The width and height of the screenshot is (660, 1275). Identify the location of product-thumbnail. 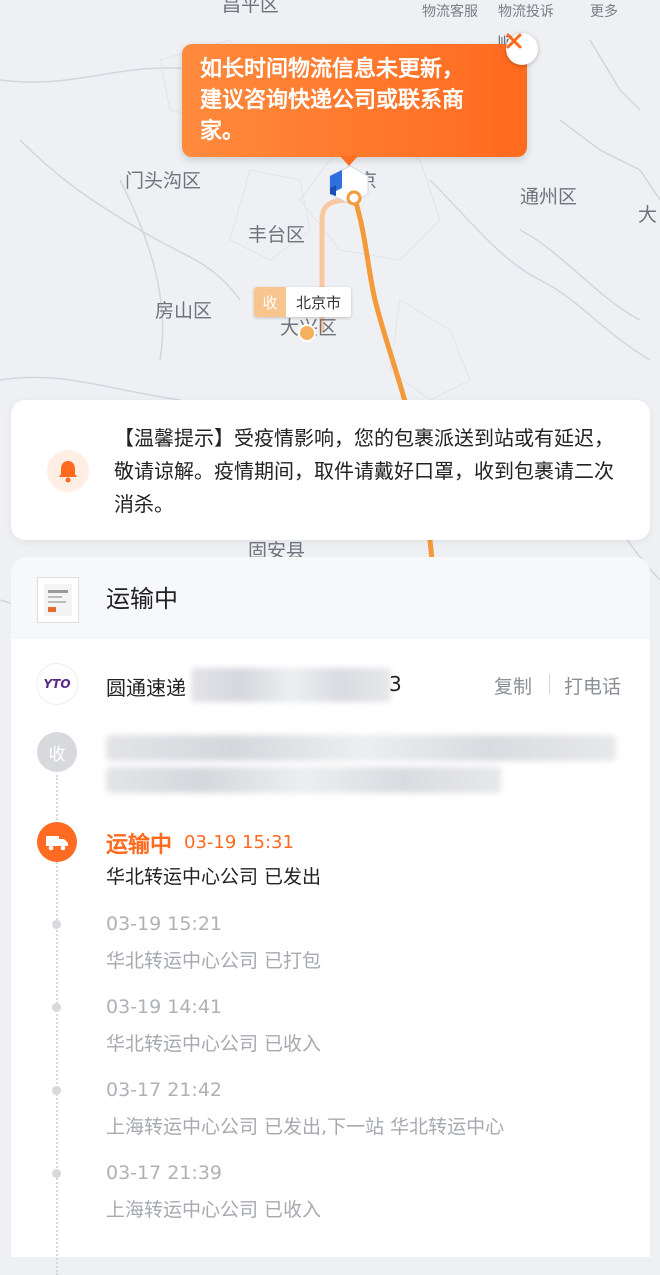
(58, 600).